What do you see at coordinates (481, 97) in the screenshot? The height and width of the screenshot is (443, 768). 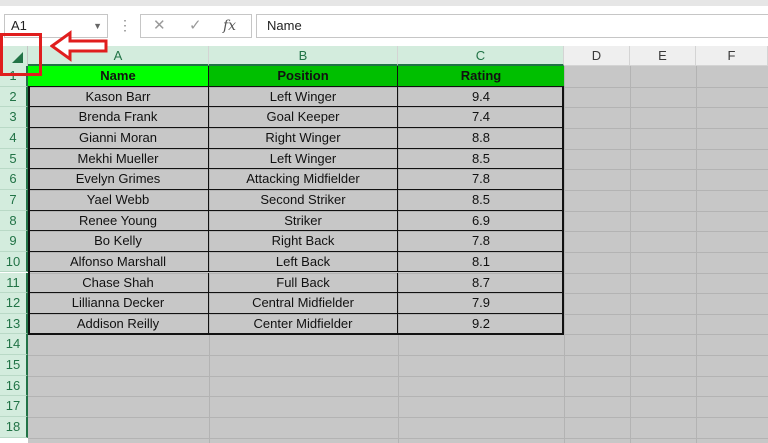 I see `table-cell: 9.4` at bounding box center [481, 97].